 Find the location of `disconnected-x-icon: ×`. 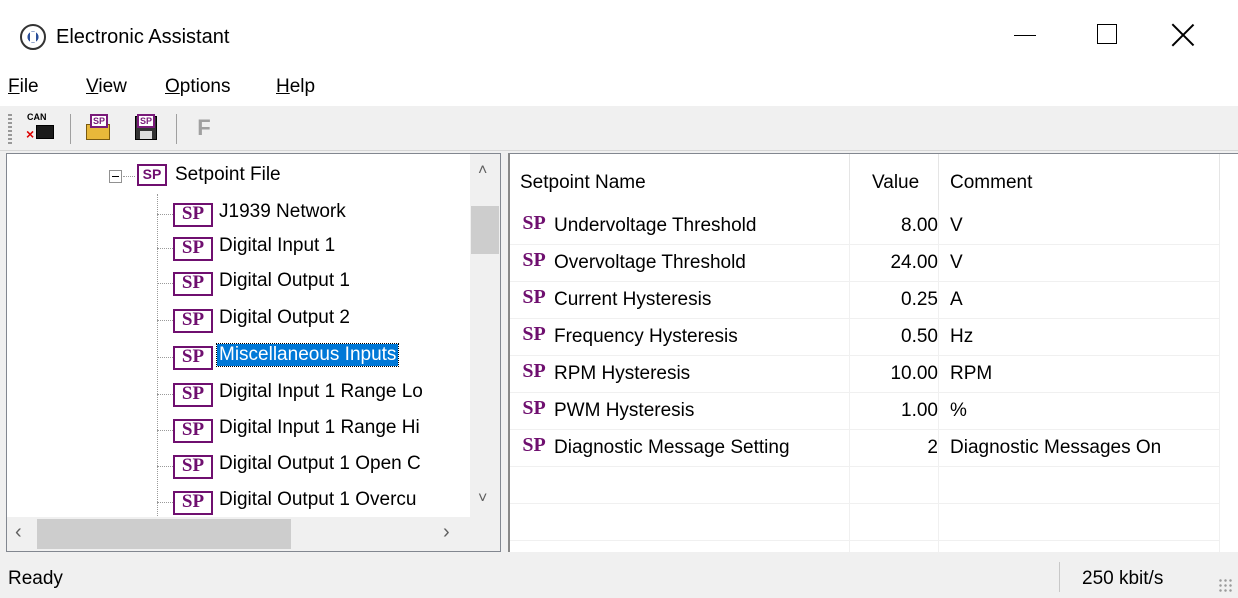

disconnected-x-icon: × is located at coordinates (30, 134).